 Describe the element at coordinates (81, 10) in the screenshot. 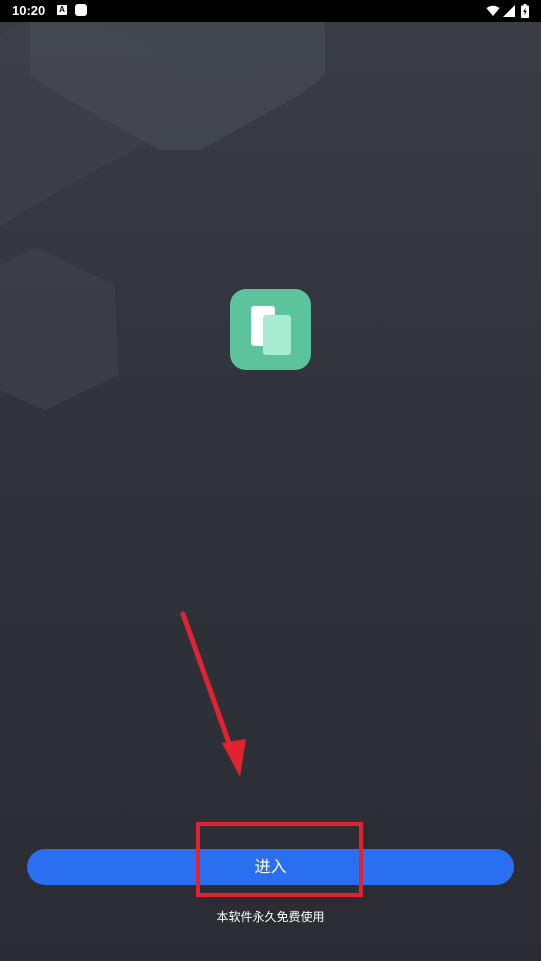

I see `notification-square-icon` at that location.